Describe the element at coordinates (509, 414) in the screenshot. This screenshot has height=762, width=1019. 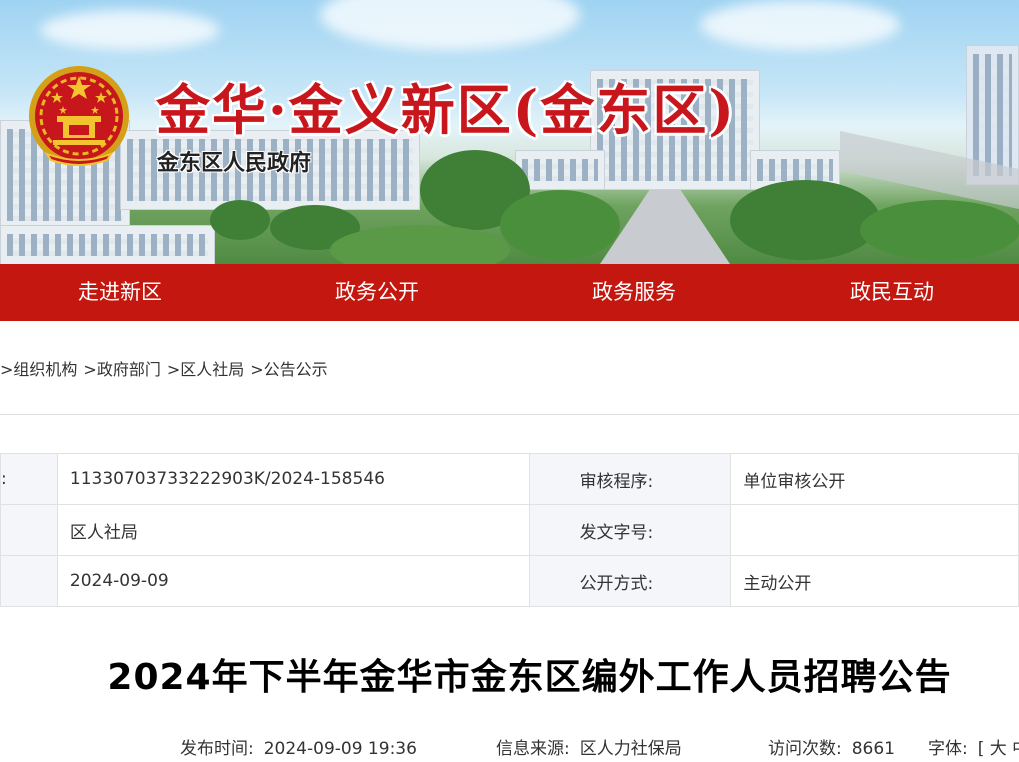
I see `divider` at that location.